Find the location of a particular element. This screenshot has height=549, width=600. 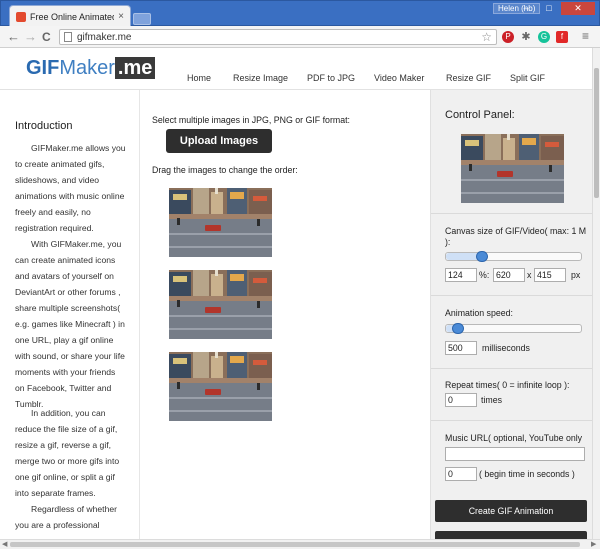

preview-thumbnail is located at coordinates (512, 168).